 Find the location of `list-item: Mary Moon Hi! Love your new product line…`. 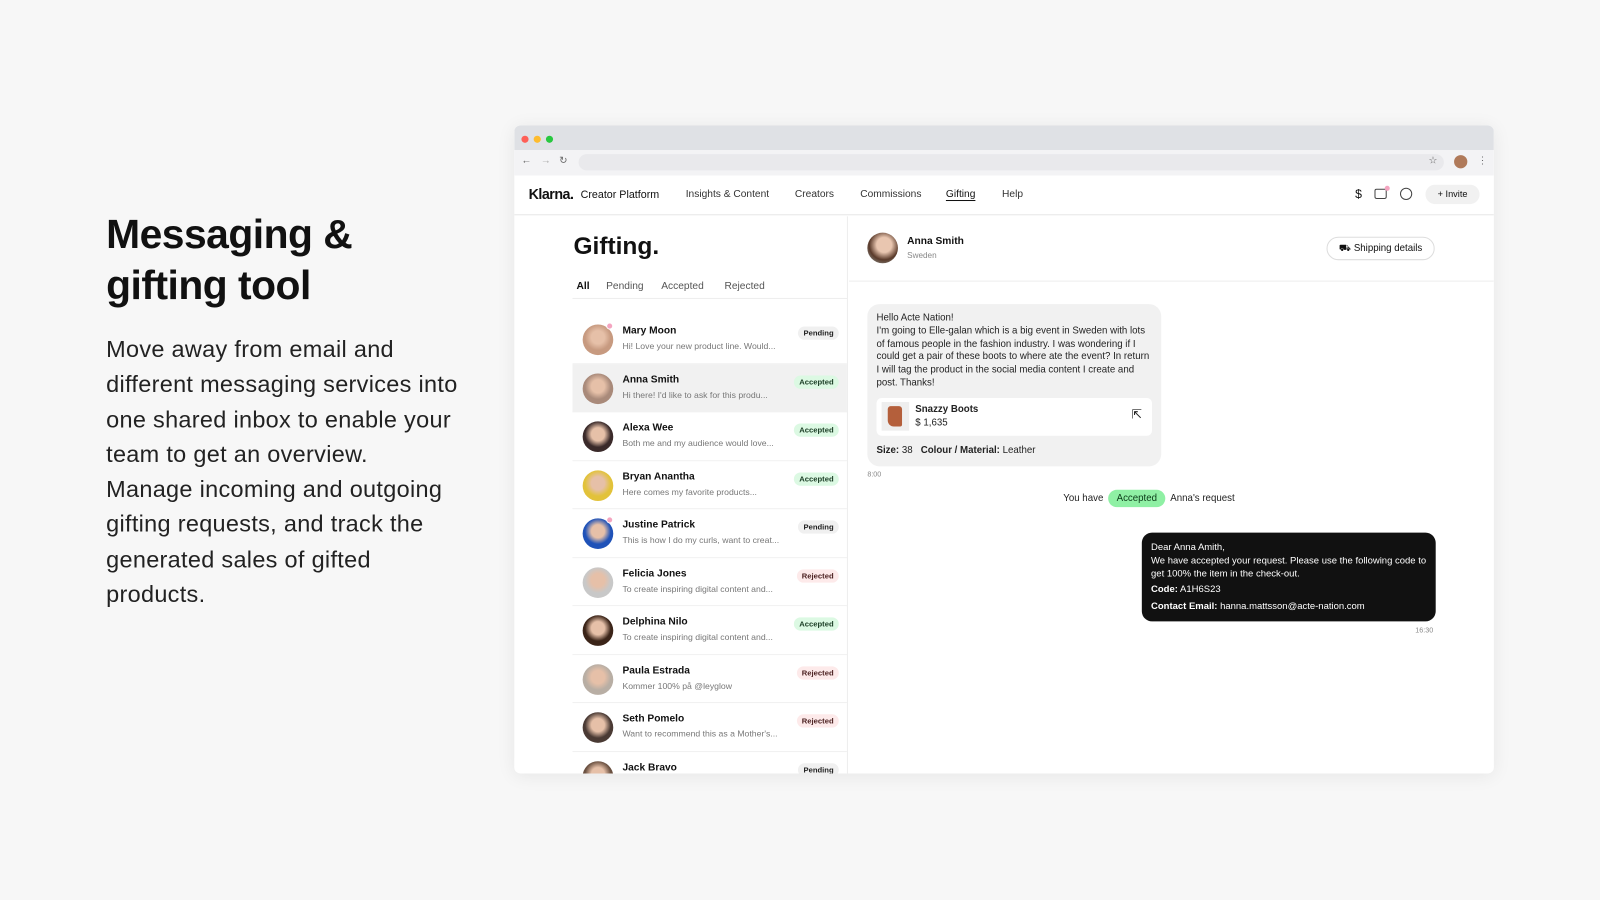

list-item: Mary Moon Hi! Love your new product line… is located at coordinates (709, 339).